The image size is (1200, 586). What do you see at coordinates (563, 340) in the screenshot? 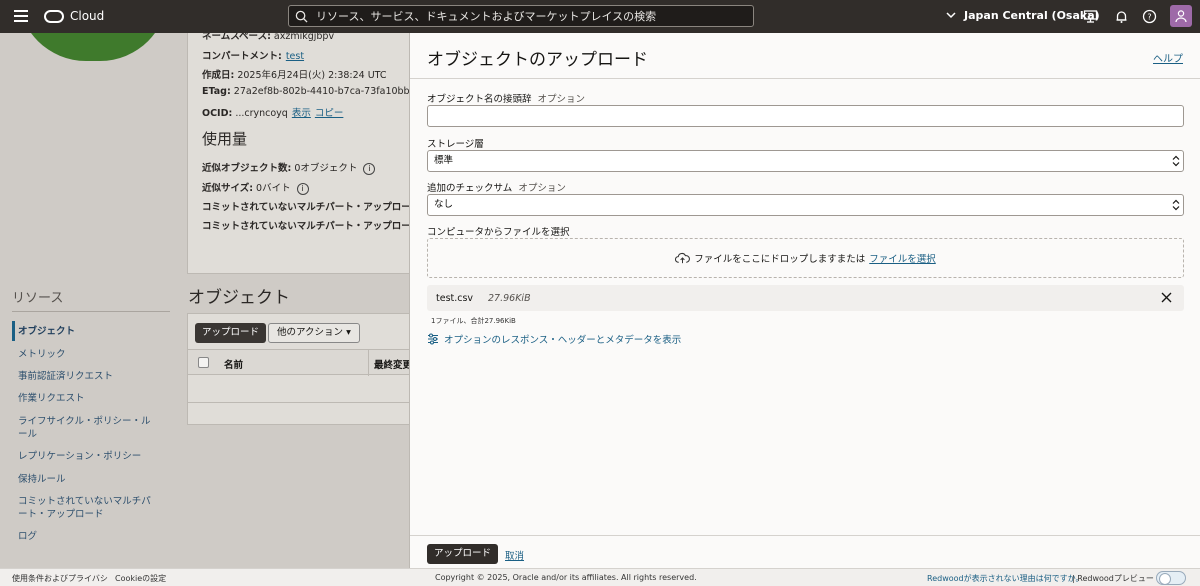
I see `advanced-options-label: オプションのレスポンス・ヘッダーとメタデータを表示` at bounding box center [563, 340].